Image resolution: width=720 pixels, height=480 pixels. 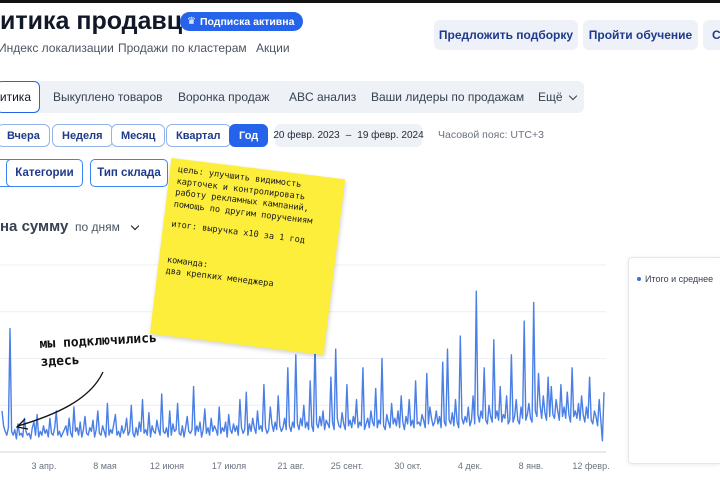 I want to click on period-week: Неделя, so click(x=82, y=135).